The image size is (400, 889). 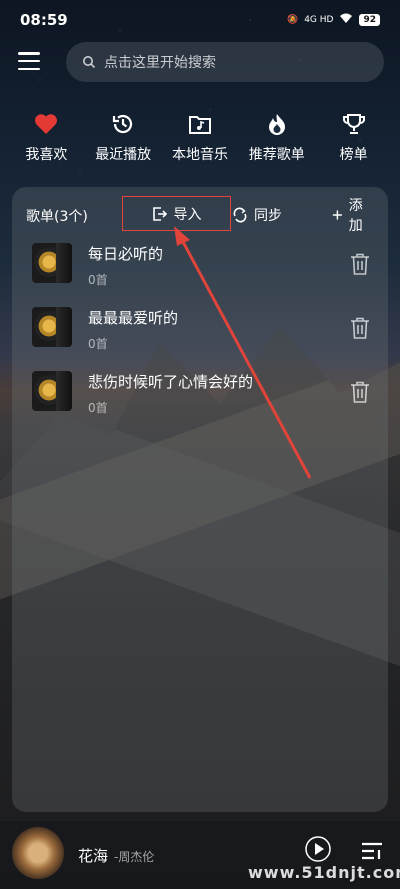 What do you see at coordinates (319, 20) in the screenshot?
I see `network-label: 4G HD` at bounding box center [319, 20].